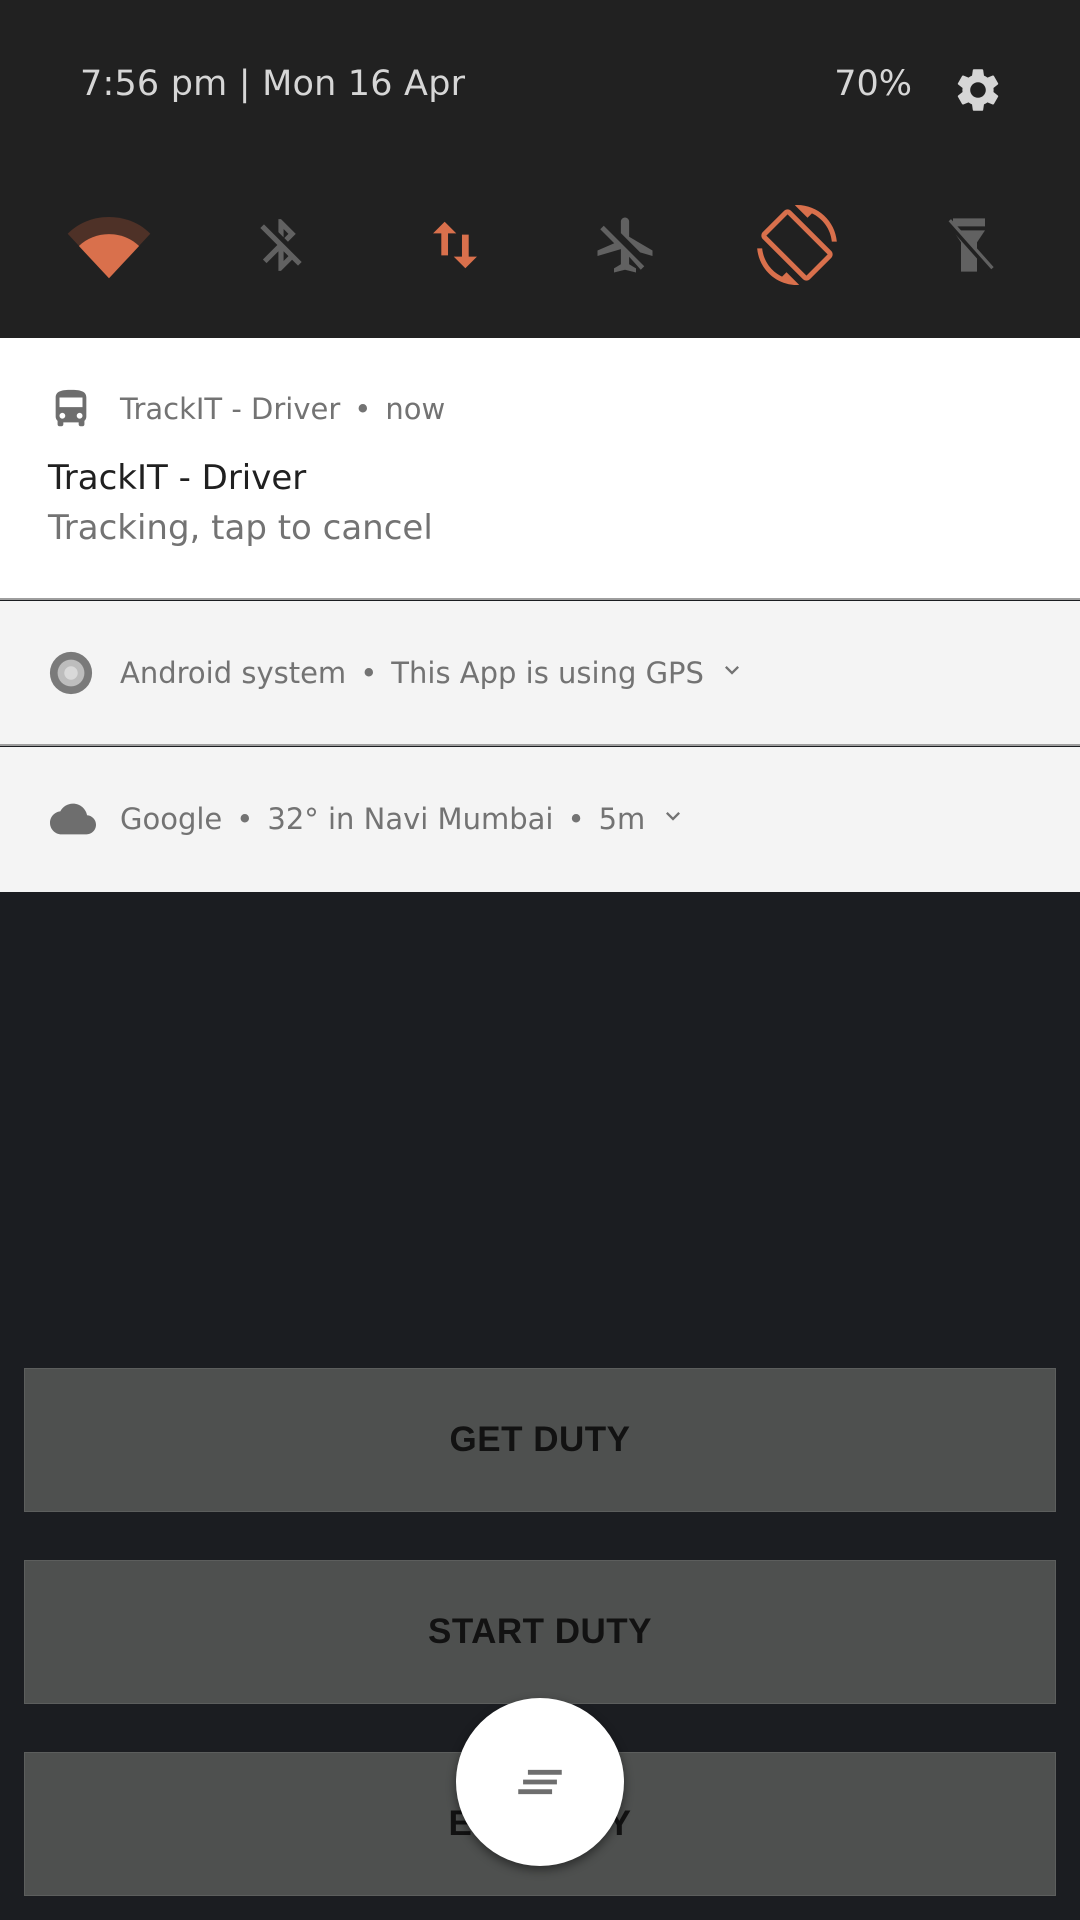 The height and width of the screenshot is (1920, 1080). What do you see at coordinates (455, 245) in the screenshot?
I see `mobile-data-icon` at bounding box center [455, 245].